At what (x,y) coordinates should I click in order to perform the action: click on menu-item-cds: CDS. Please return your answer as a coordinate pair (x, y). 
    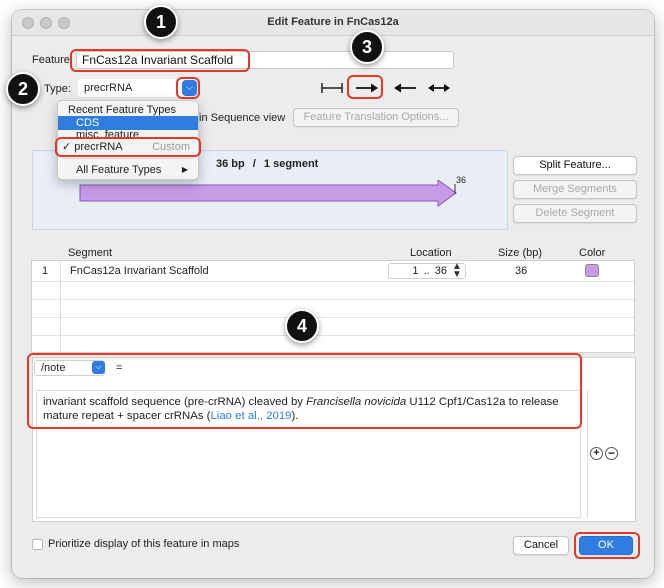
    Looking at the image, I should click on (128, 123).